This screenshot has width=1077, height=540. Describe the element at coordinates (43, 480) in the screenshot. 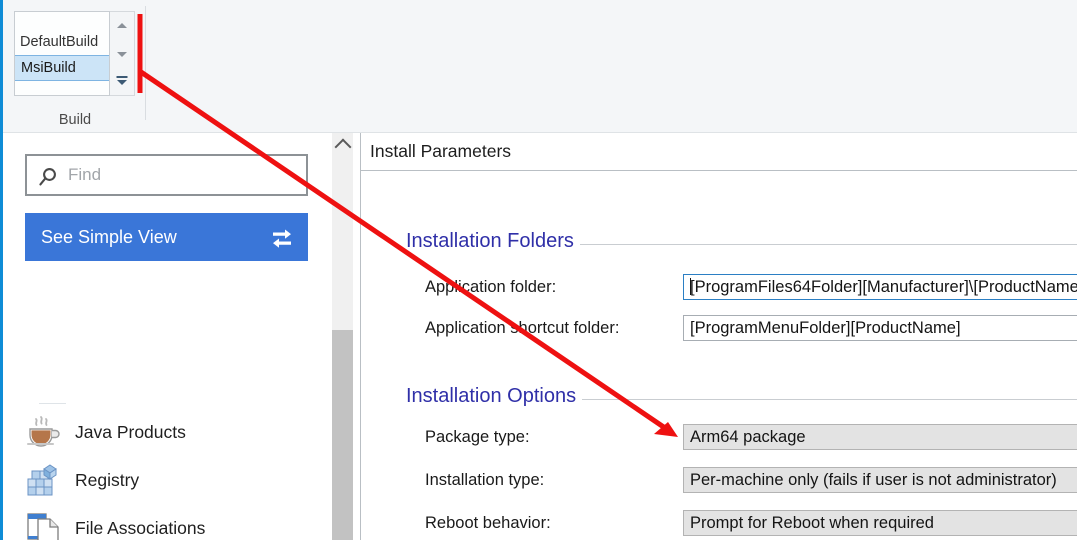

I see `registry-blocks-icon` at that location.